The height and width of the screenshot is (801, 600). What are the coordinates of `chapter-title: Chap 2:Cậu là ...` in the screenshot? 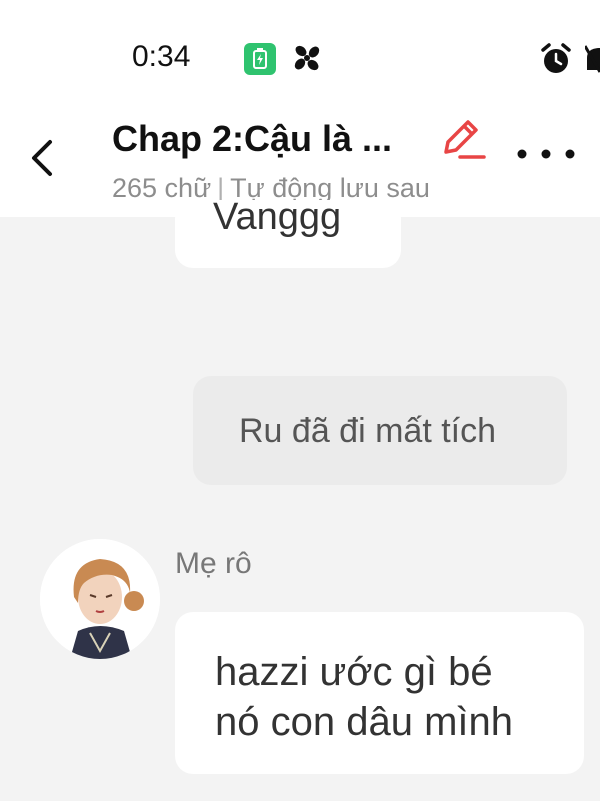 It's located at (268, 139).